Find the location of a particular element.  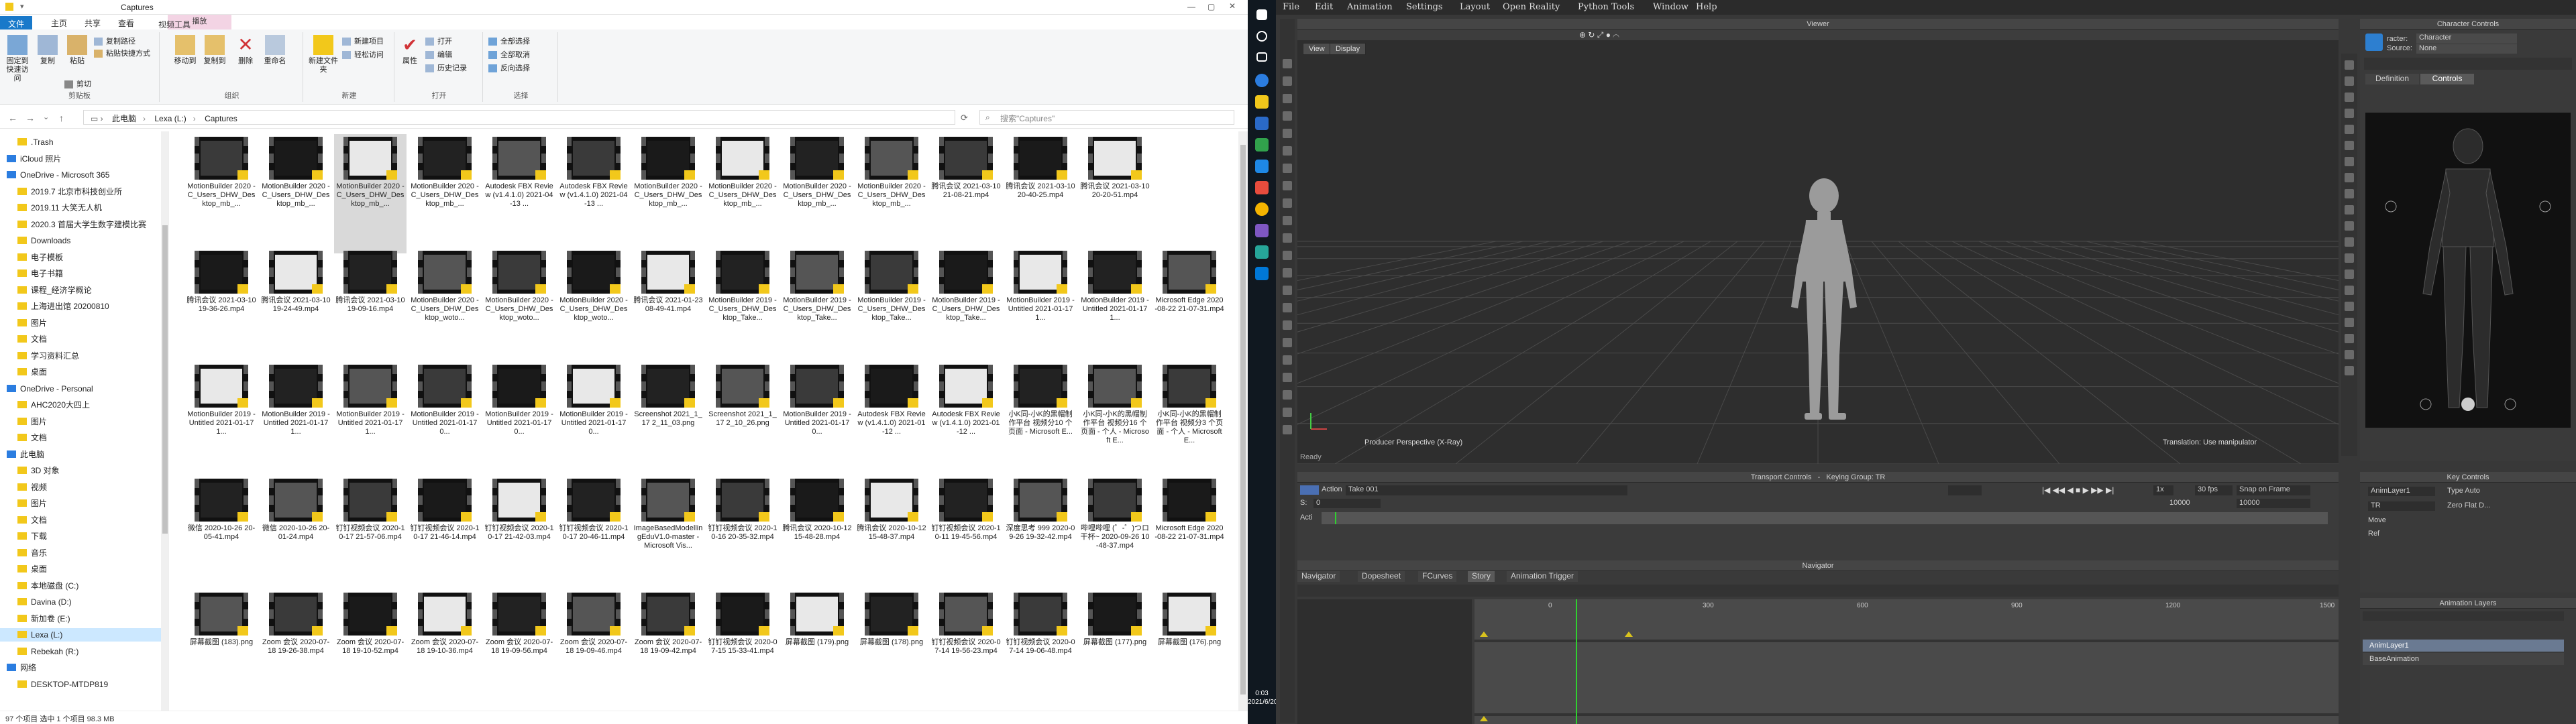

manipulator-icons: ⊕ ↻ ⤢ ● ⌒ is located at coordinates (1599, 35).